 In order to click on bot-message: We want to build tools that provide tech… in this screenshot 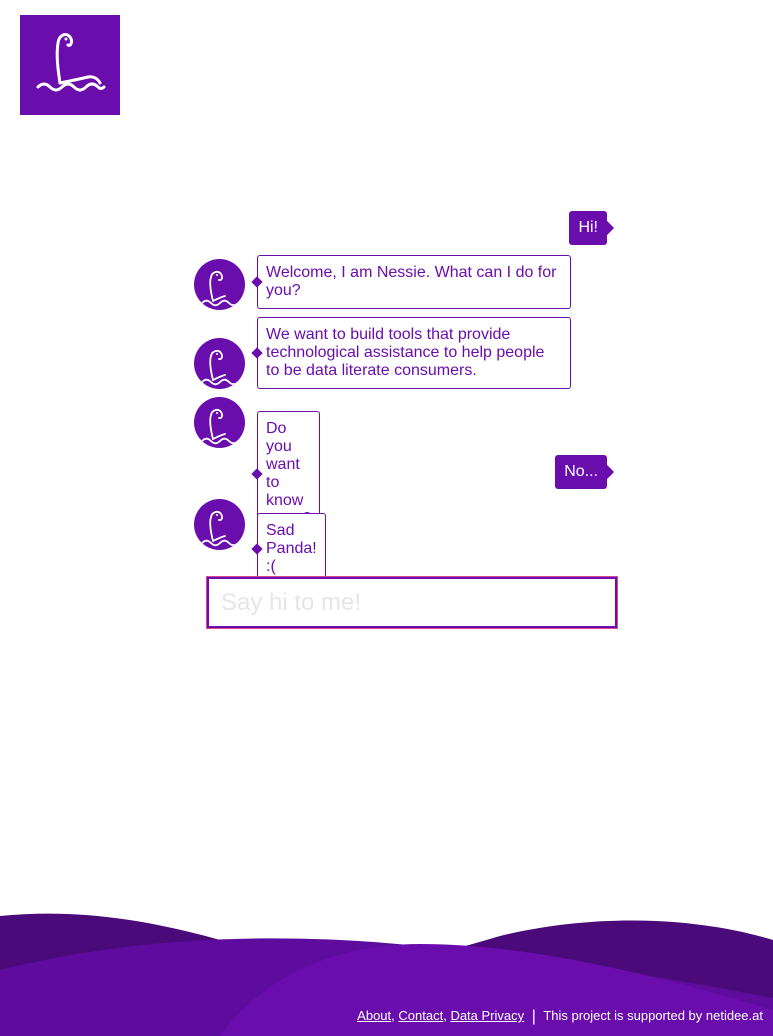, I will do `click(414, 353)`.